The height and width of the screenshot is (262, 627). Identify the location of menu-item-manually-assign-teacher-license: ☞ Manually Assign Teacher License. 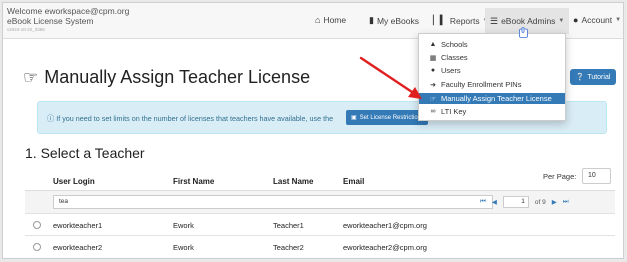
(492, 98).